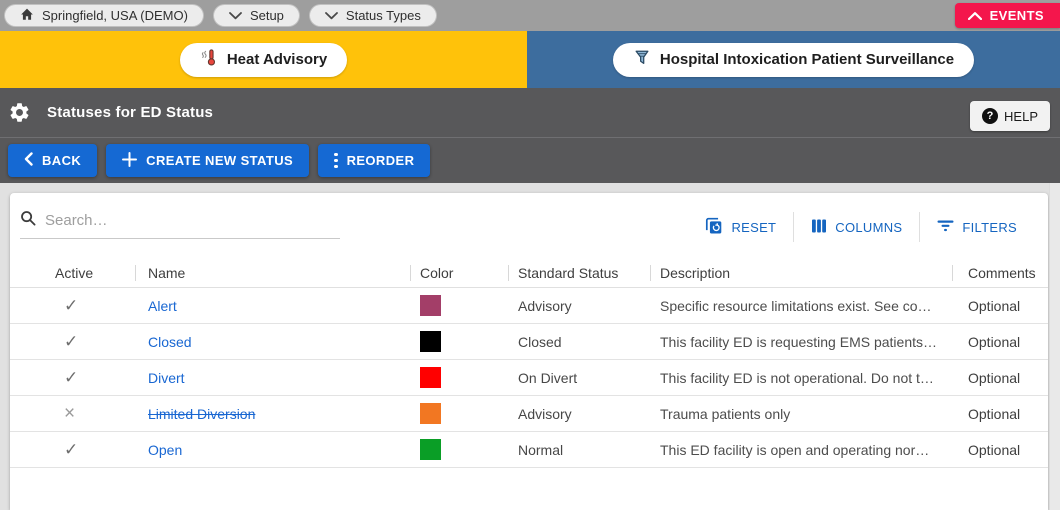  I want to click on plus-icon, so click(130, 160).